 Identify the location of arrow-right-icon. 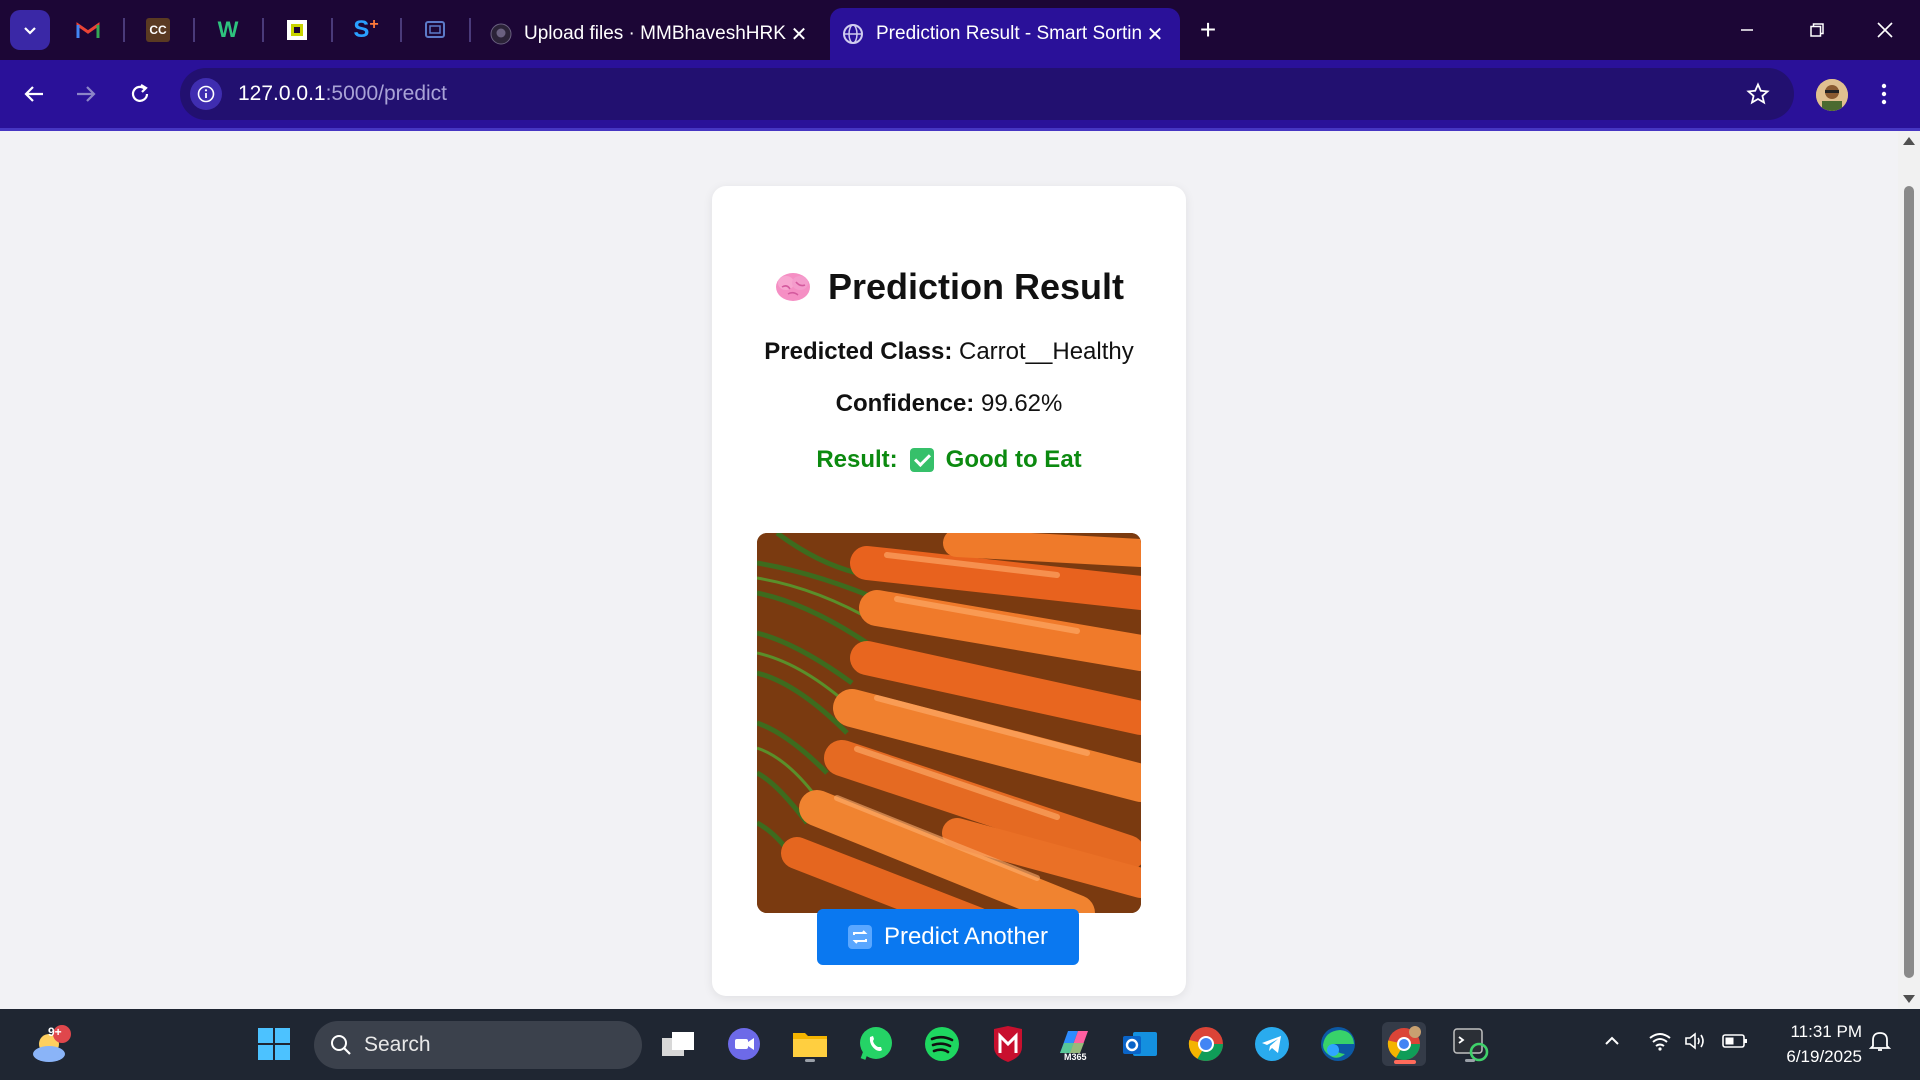
(86, 94).